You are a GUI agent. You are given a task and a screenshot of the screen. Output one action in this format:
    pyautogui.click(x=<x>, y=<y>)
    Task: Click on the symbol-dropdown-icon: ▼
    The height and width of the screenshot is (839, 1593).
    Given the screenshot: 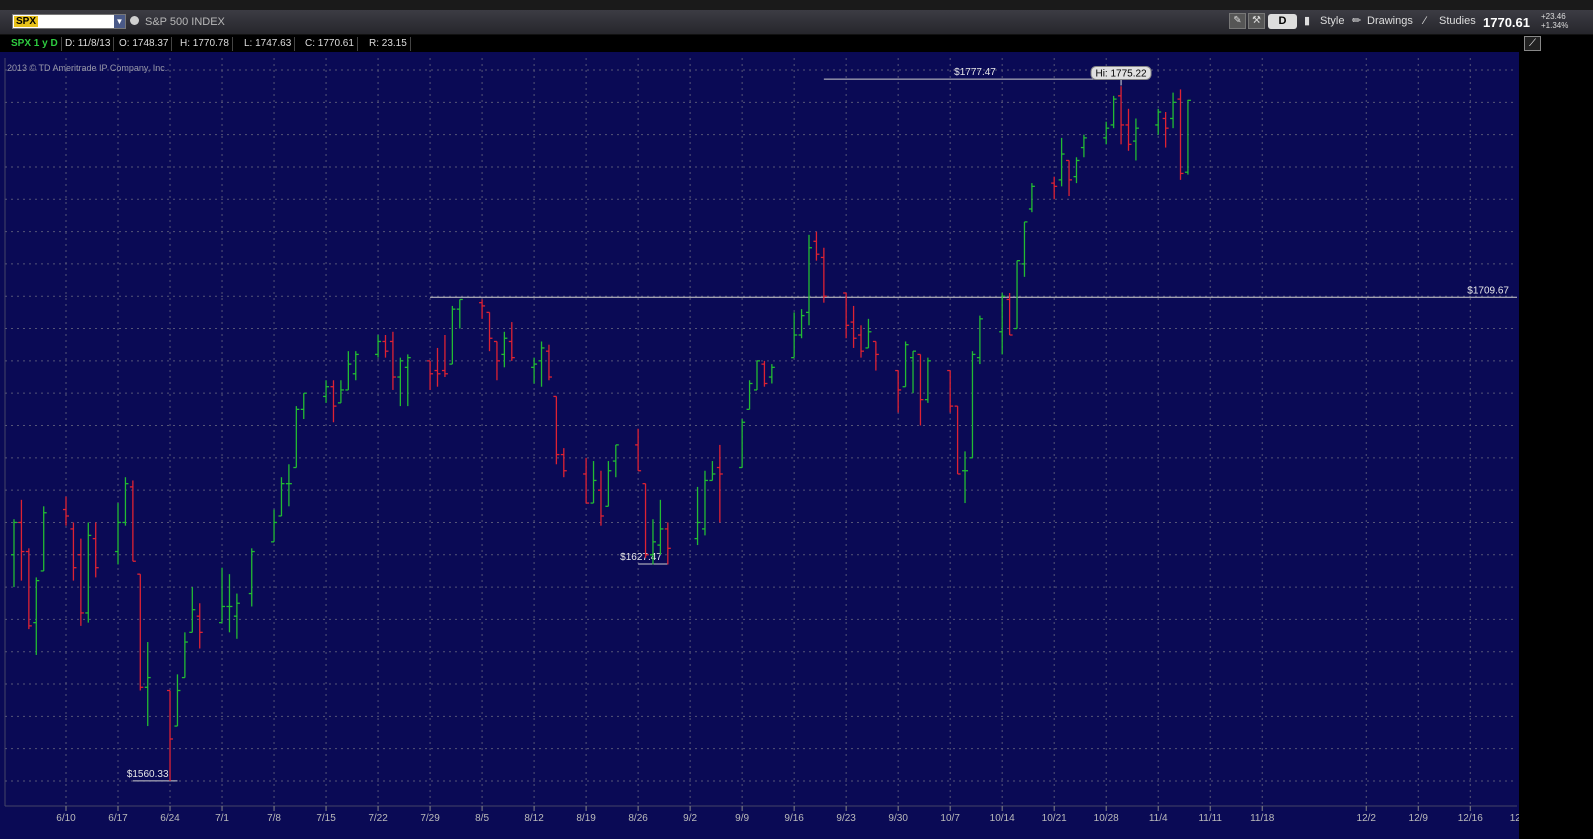 What is the action you would take?
    pyautogui.click(x=119, y=21)
    